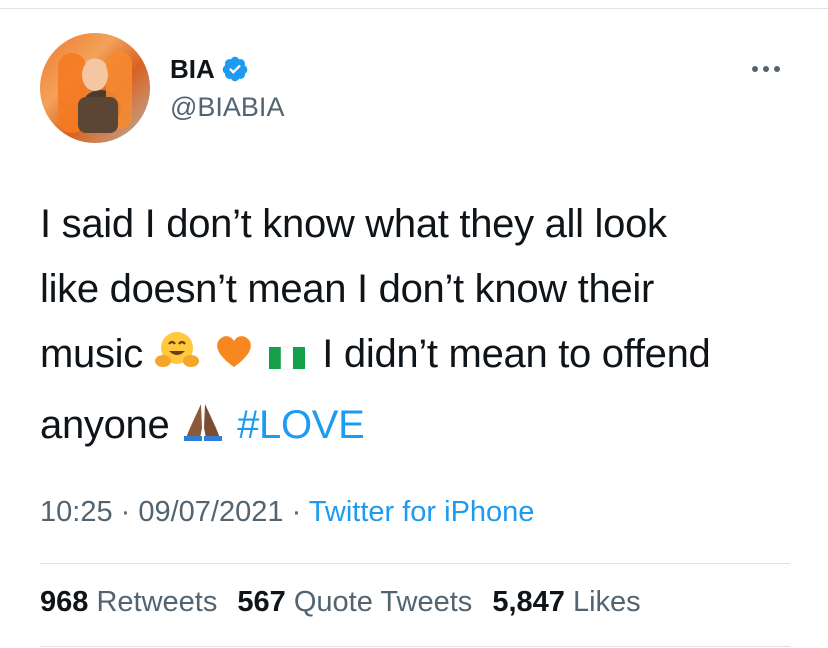 Image resolution: width=828 pixels, height=648 pixels. Describe the element at coordinates (606, 602) in the screenshot. I see `likes-label: Likes` at that location.